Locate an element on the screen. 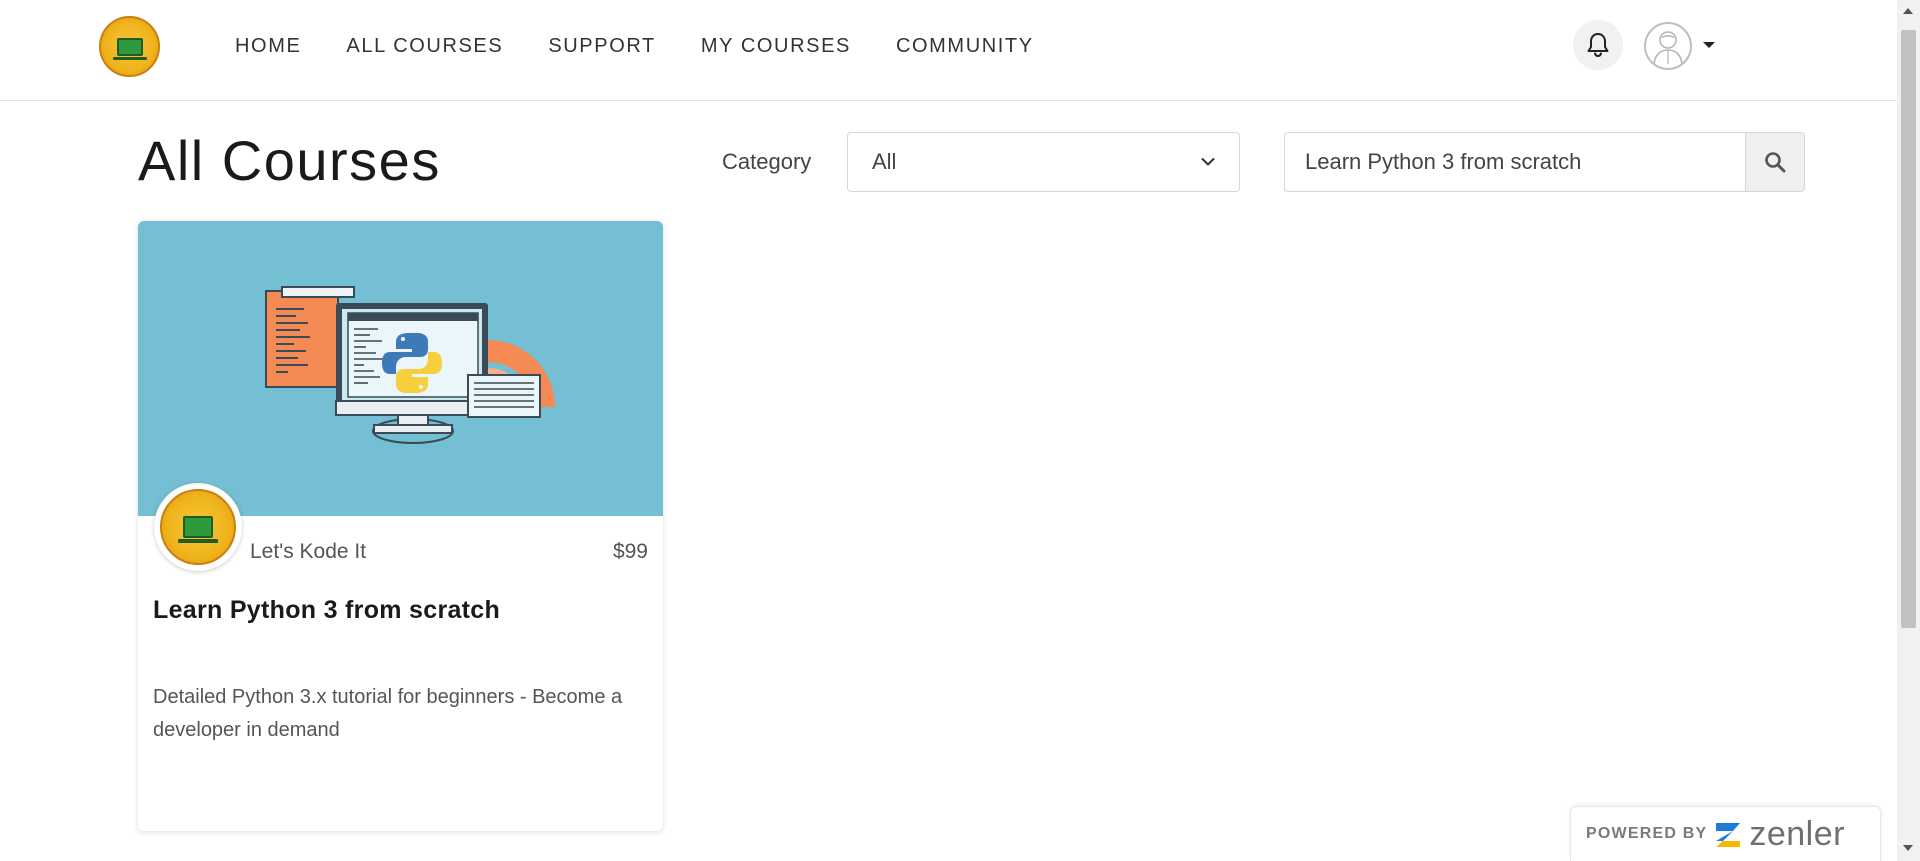 This screenshot has height=861, width=1920. search-button is located at coordinates (1774, 162).